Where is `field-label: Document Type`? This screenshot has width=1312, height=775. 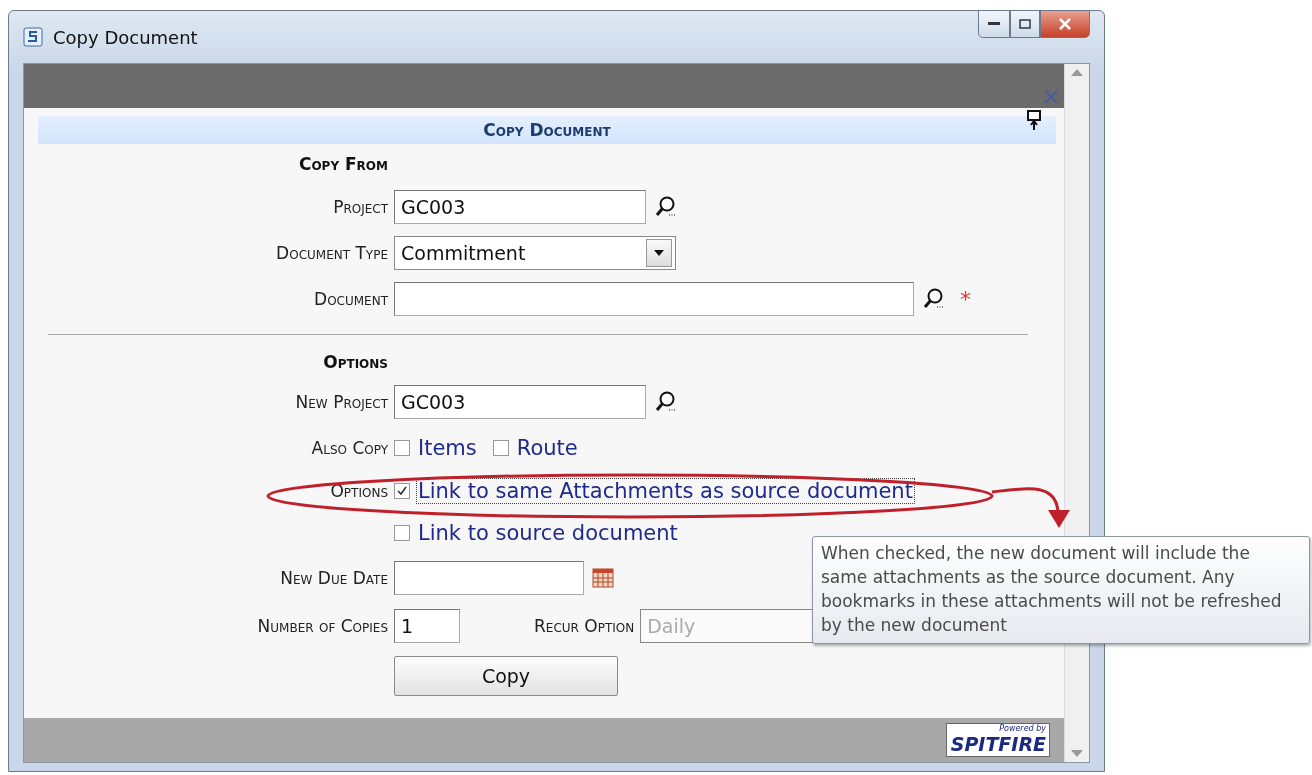
field-label: Document Type is located at coordinates (332, 253).